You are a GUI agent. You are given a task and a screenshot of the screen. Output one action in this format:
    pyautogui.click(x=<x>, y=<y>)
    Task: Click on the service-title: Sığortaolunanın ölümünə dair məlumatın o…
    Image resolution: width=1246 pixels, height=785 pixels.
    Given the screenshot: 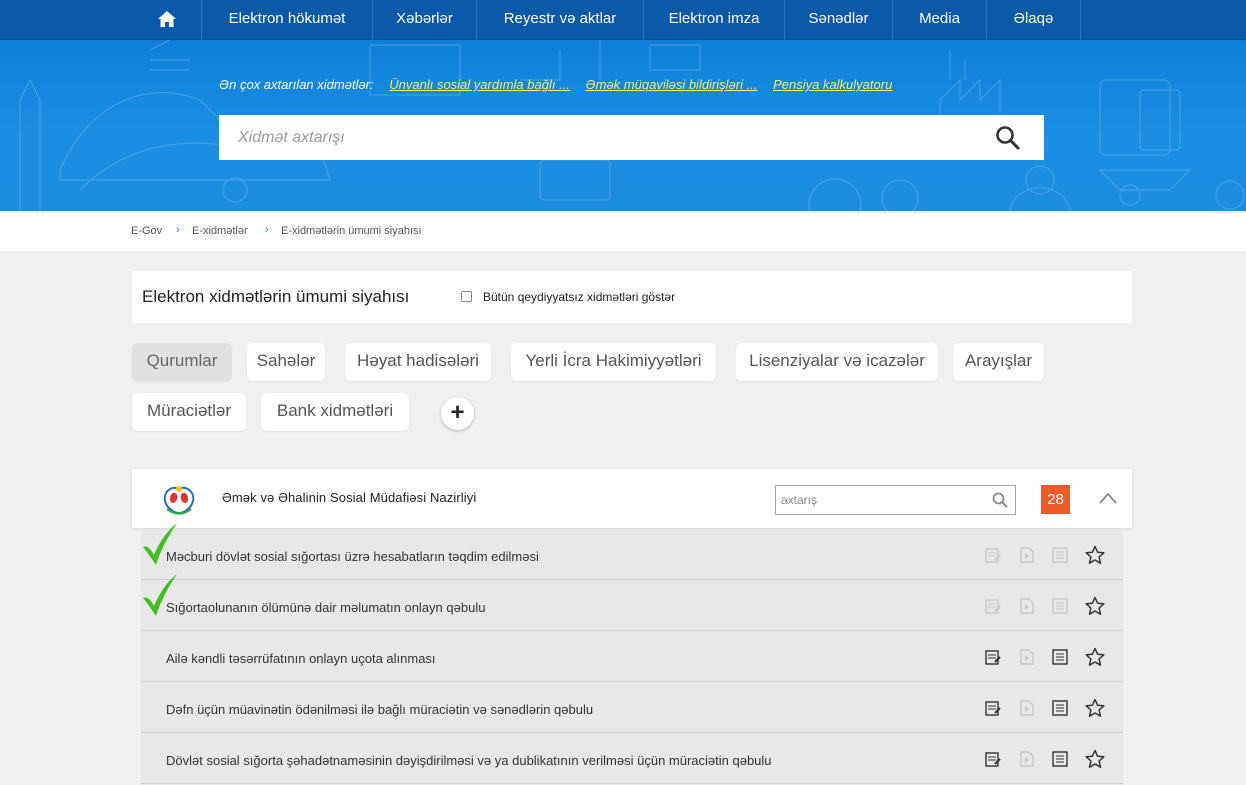 What is the action you would take?
    pyautogui.click(x=325, y=607)
    